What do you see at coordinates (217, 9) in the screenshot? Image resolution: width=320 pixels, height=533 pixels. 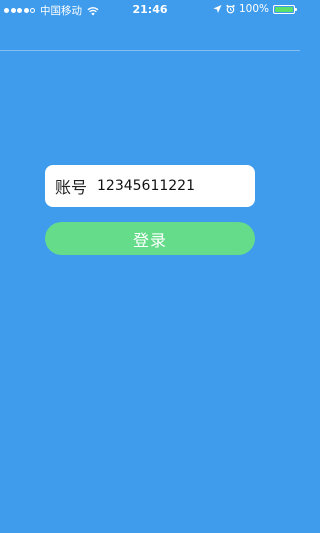 I see `location-arrow-icon` at bounding box center [217, 9].